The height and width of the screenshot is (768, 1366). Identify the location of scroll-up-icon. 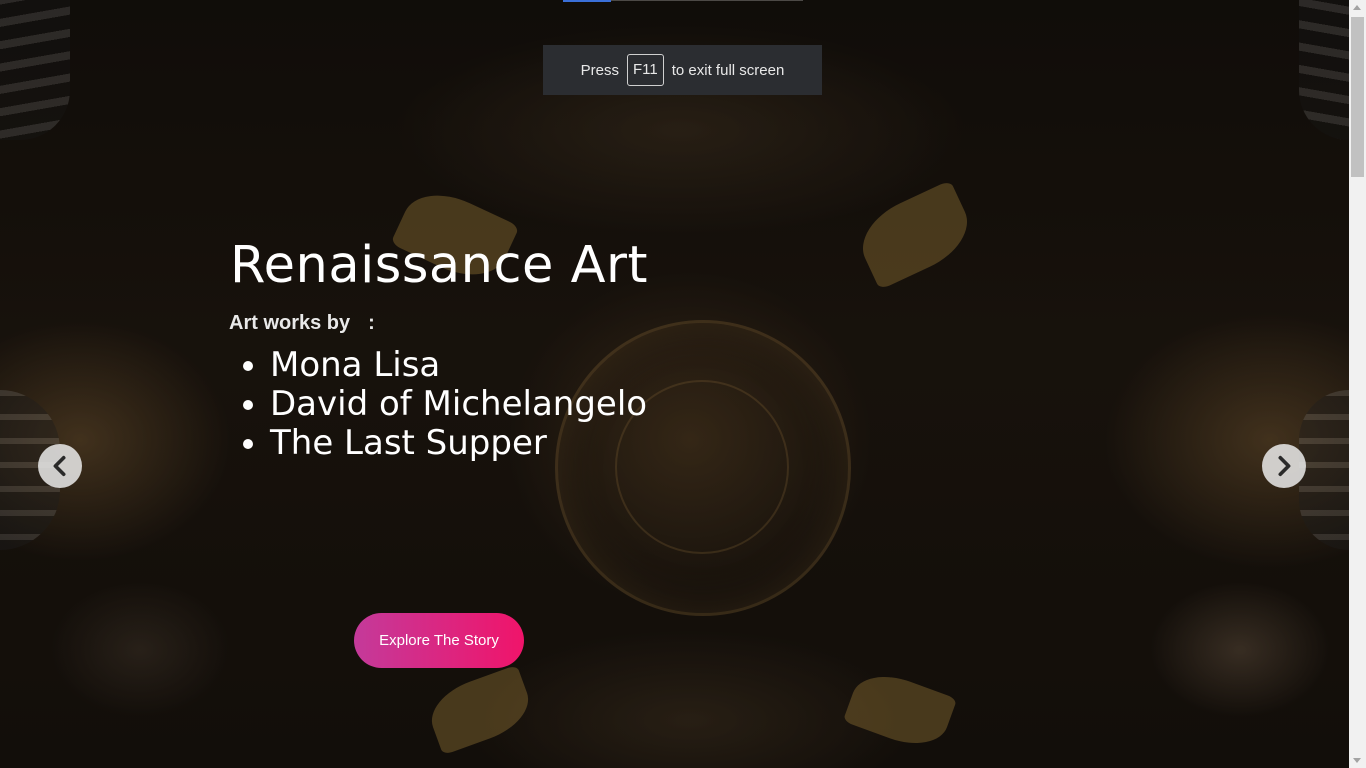
(1357, 7).